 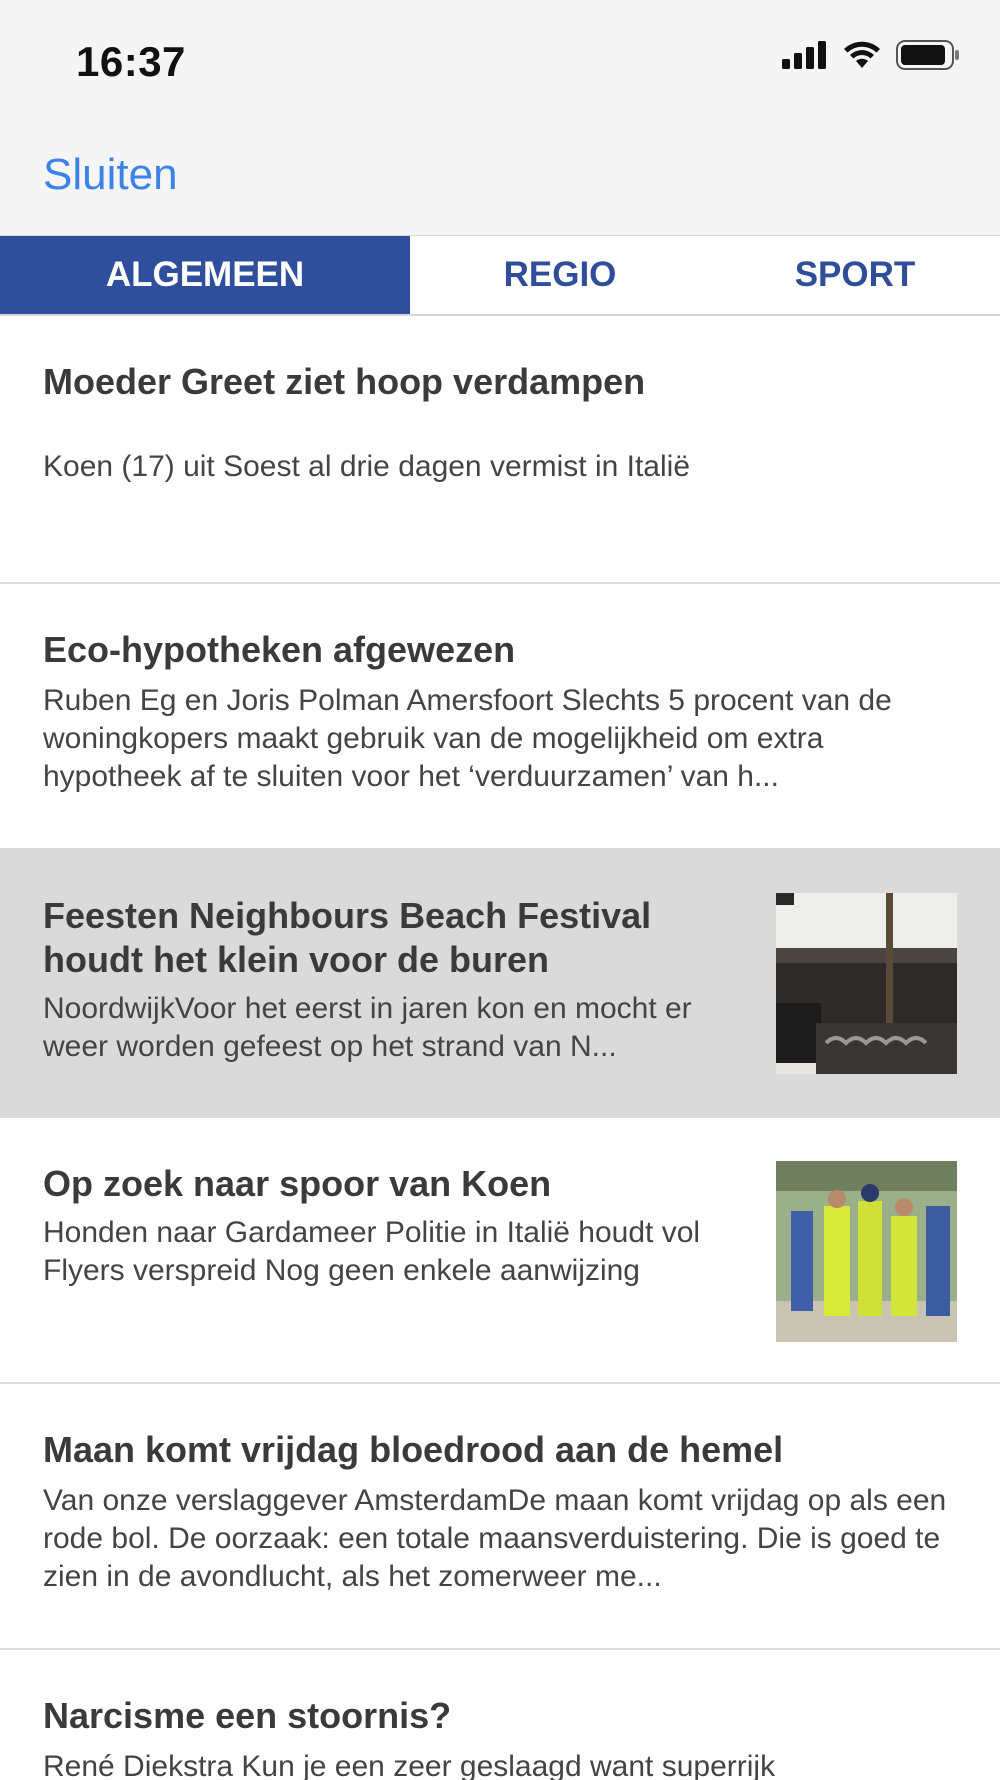 I want to click on tab-algemeen: ALGEMEEN, so click(x=205, y=275).